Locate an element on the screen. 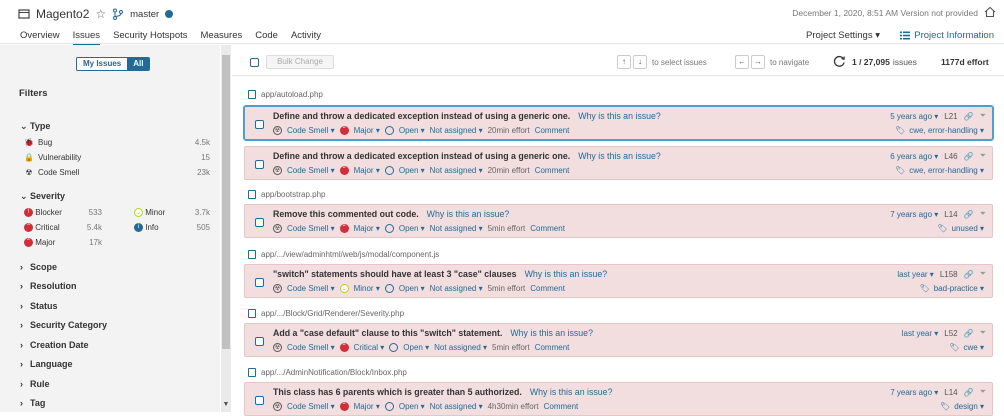  filter-type-code-smell: ☢ Code Smell 23k is located at coordinates (117, 172).